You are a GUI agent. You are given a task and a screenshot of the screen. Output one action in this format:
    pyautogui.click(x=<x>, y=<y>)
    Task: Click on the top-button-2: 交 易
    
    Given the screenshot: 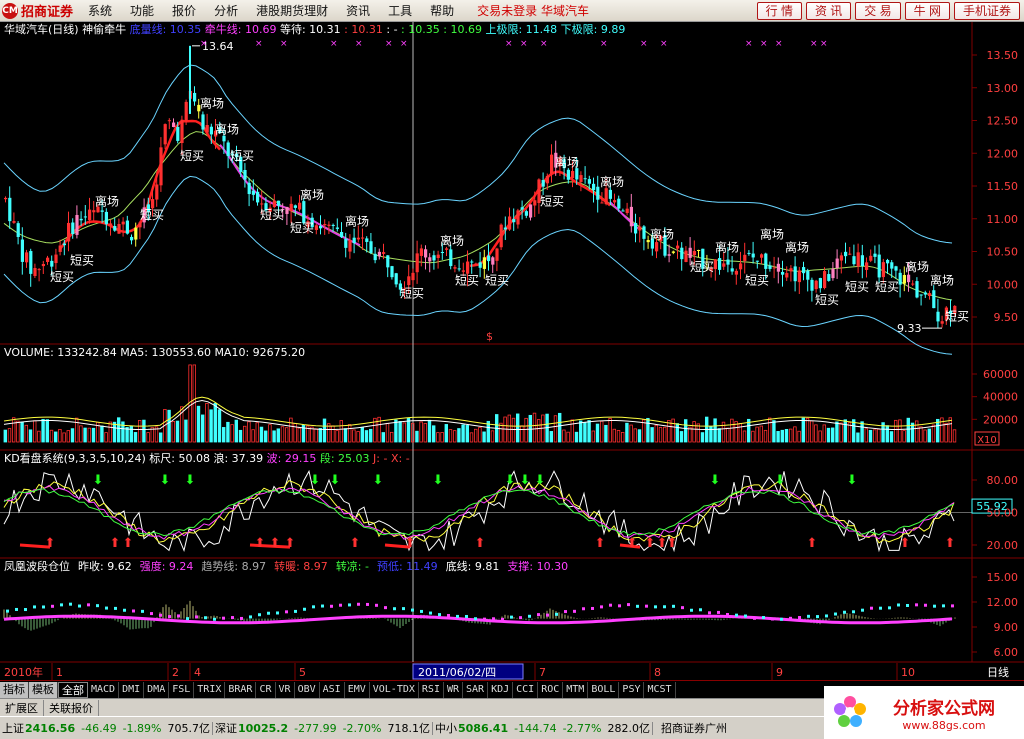 What is the action you would take?
    pyautogui.click(x=878, y=10)
    